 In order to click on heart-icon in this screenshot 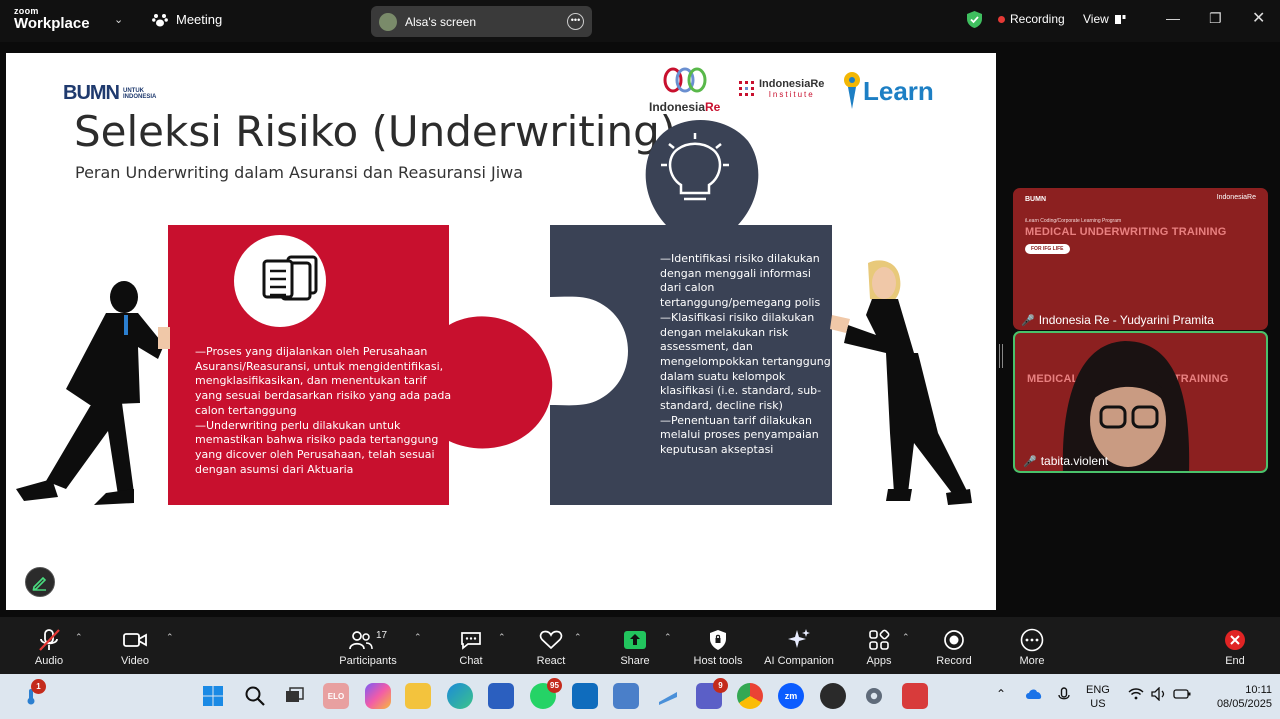, I will do `click(551, 640)`.